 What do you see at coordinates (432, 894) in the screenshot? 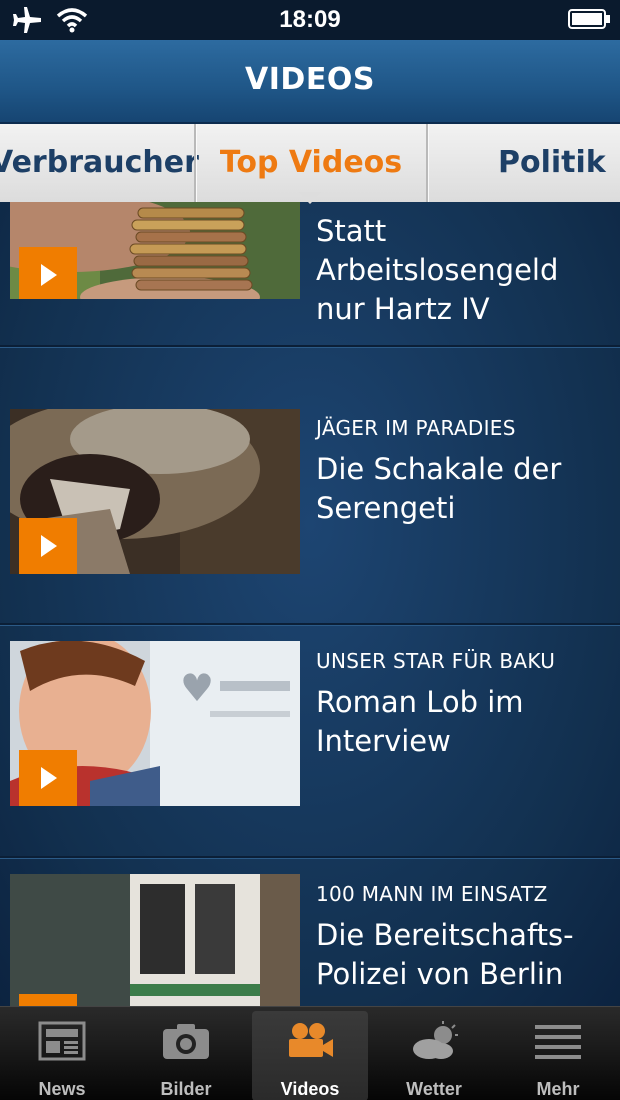
I see `video-kicker: 100 MANN IM EINSATZ` at bounding box center [432, 894].